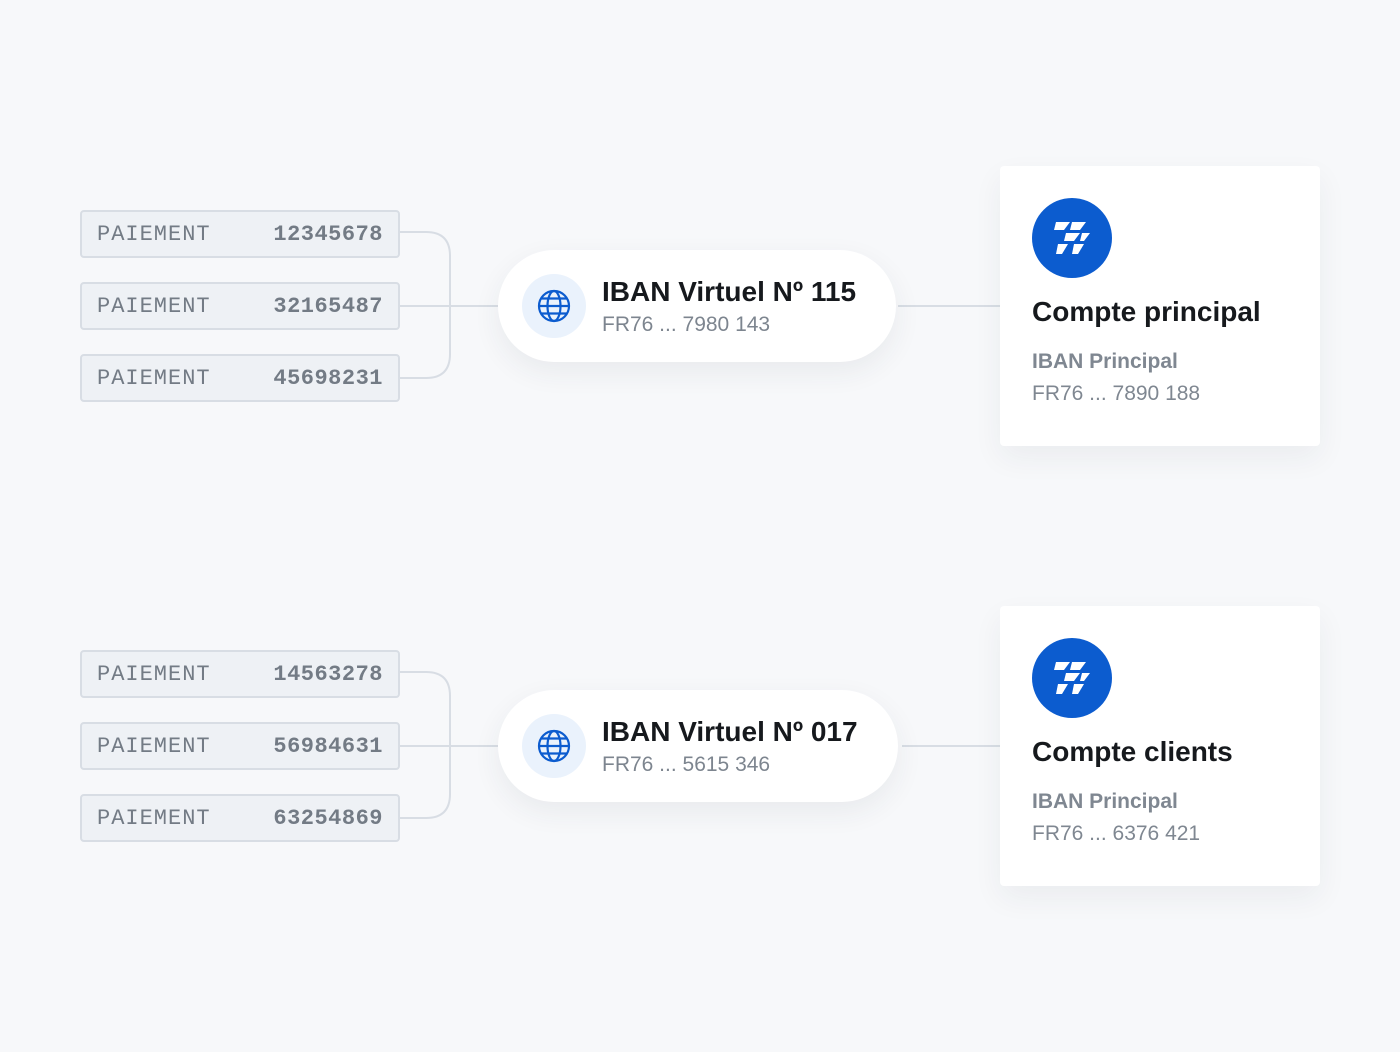  Describe the element at coordinates (240, 674) in the screenshot. I see `payment-item: PAIEMENT 14563278` at that location.